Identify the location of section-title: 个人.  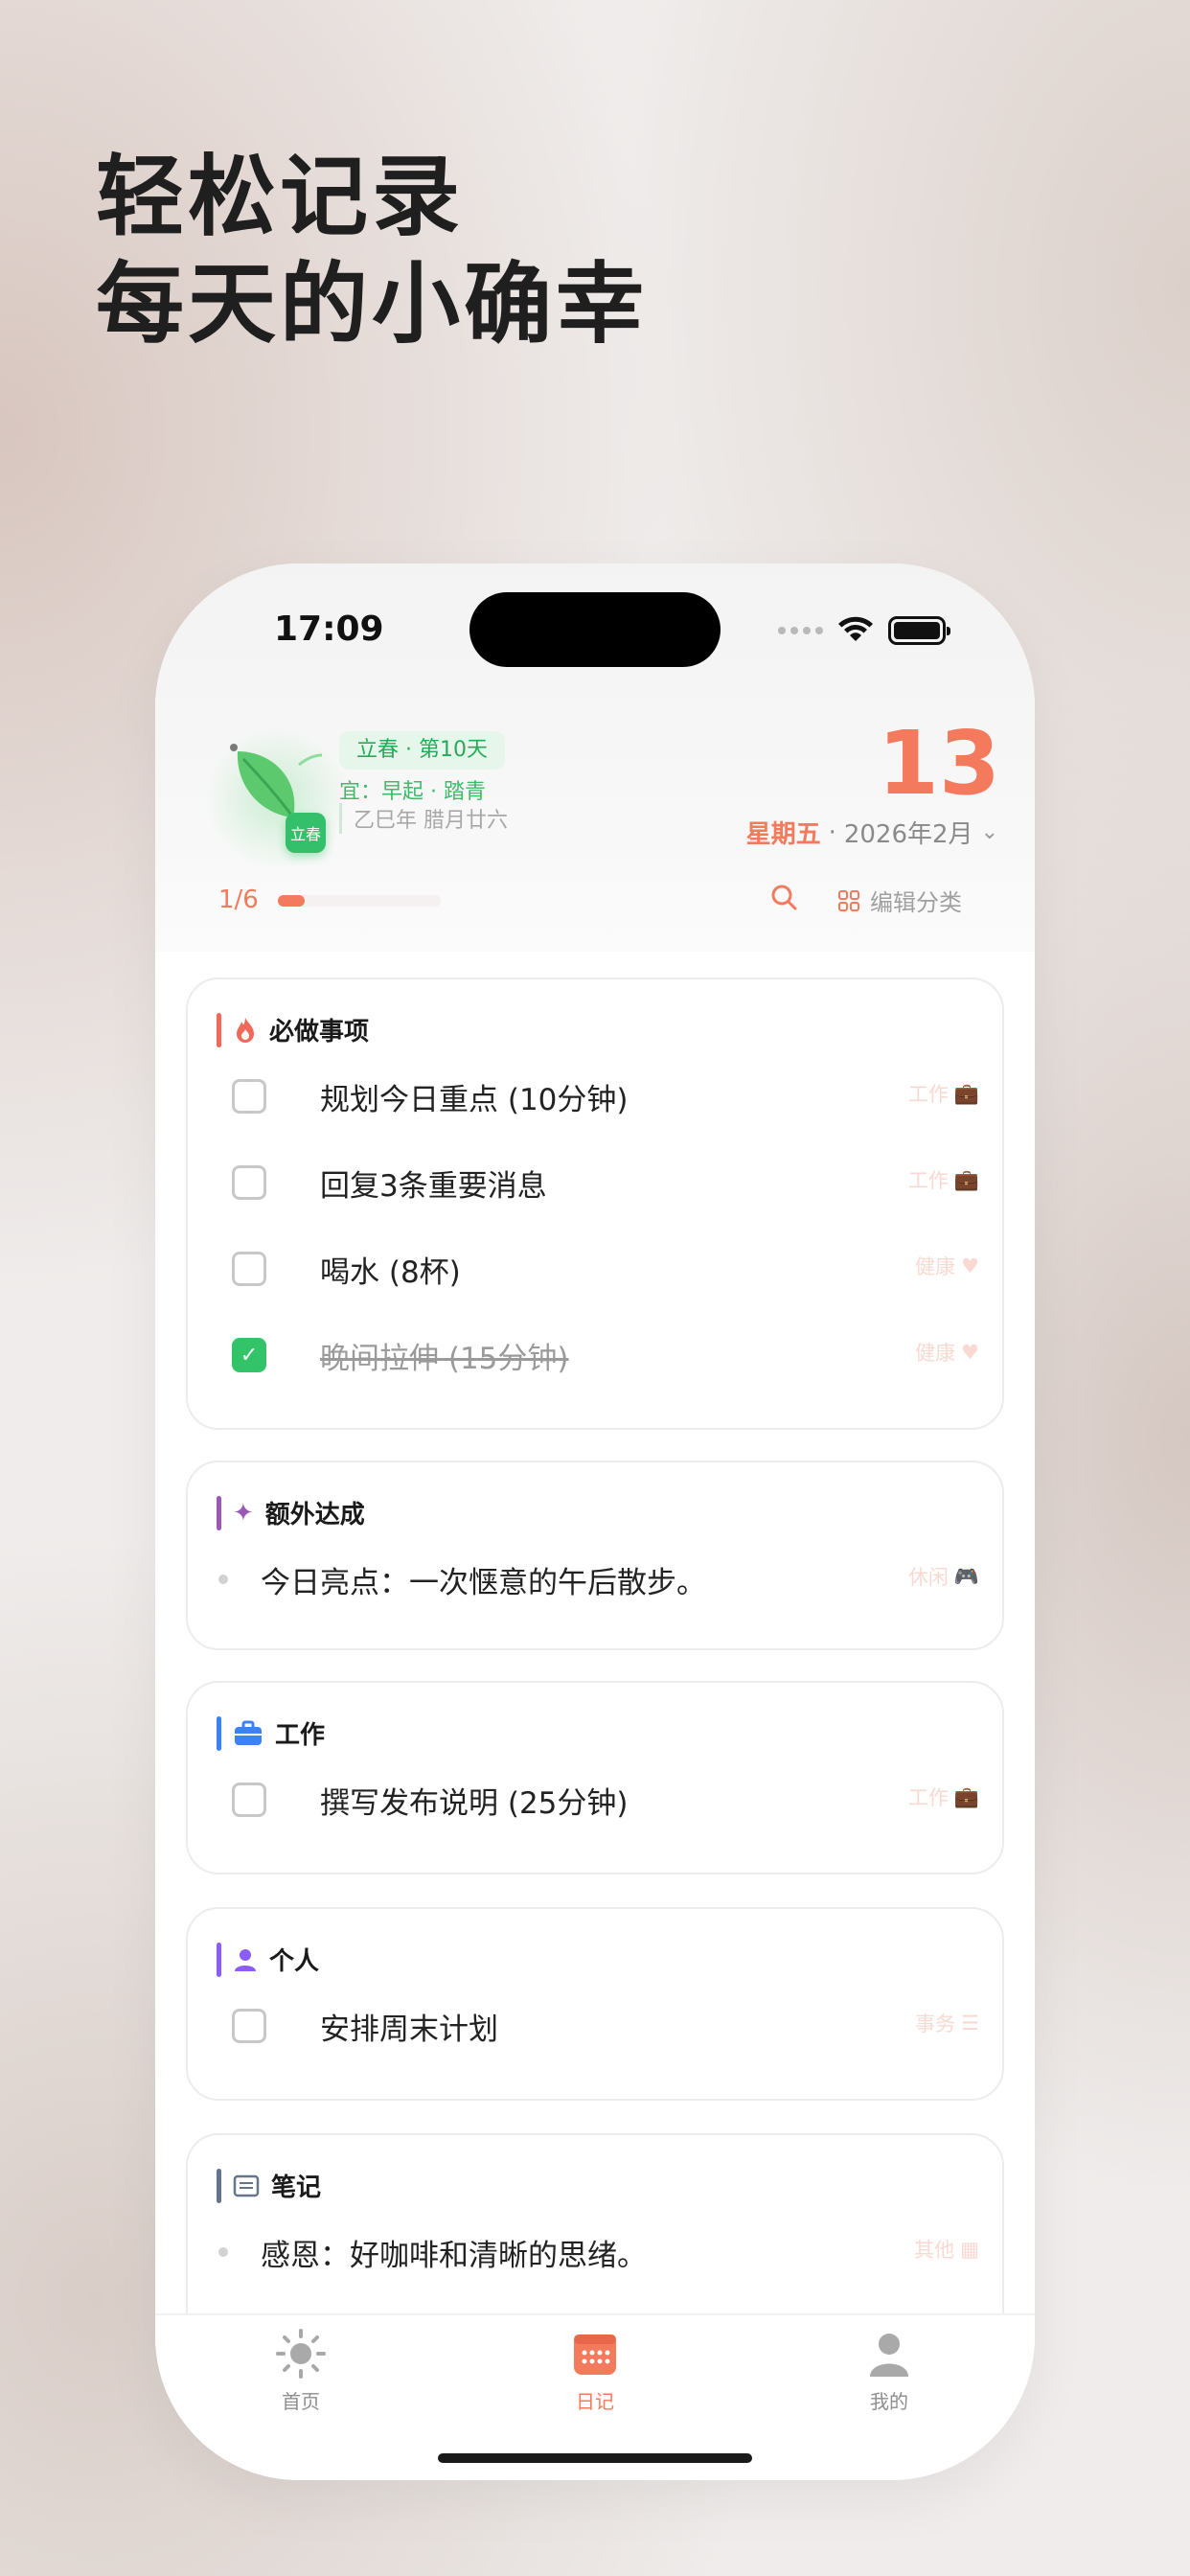
(295, 1961).